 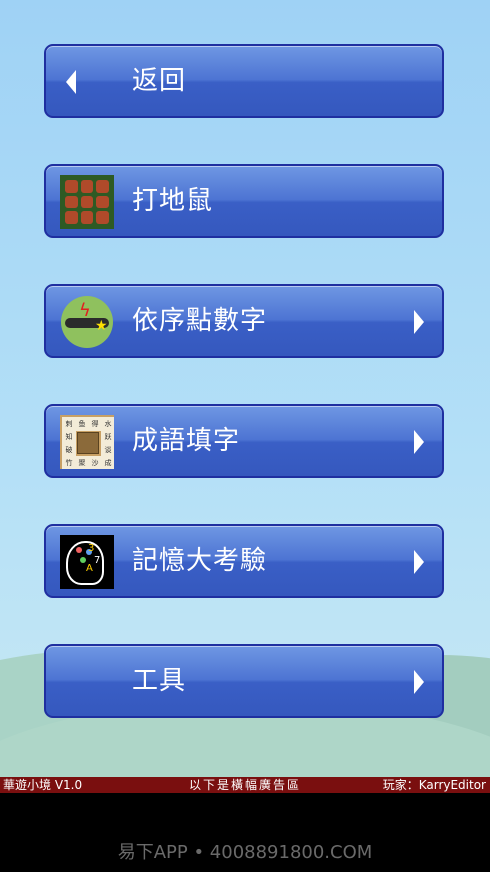 I want to click on memory-test-icon: 3 7 A, so click(x=87, y=562).